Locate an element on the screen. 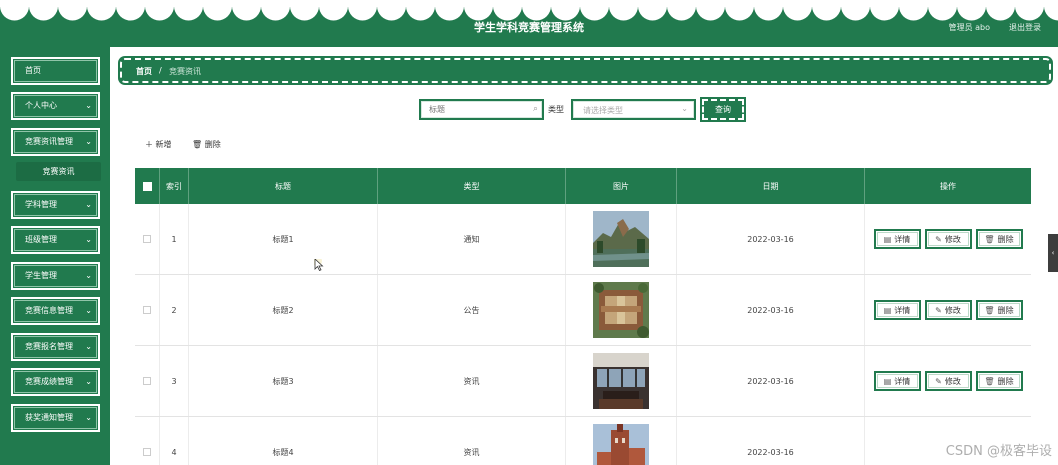 The image size is (1058, 465). breadcrumb-current: 竞赛资讯 is located at coordinates (185, 71).